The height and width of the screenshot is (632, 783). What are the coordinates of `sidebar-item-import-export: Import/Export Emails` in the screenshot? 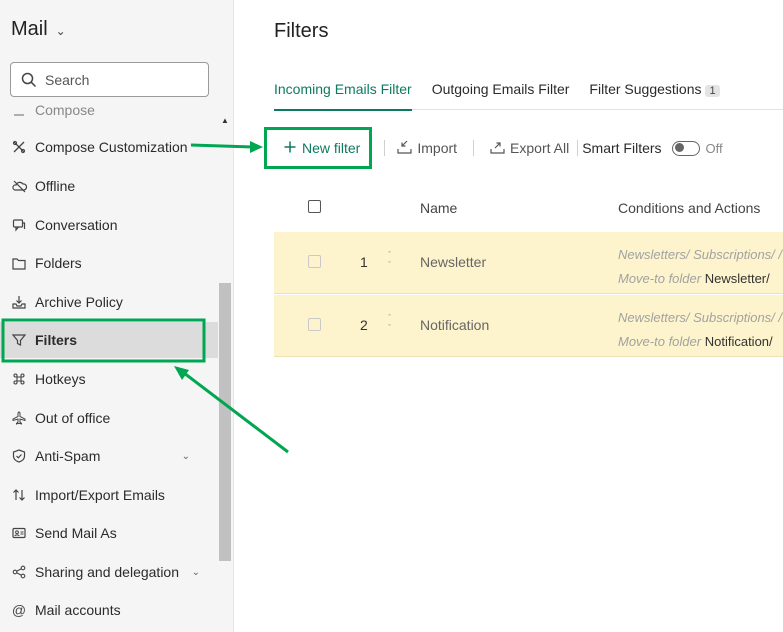 It's located at (109, 495).